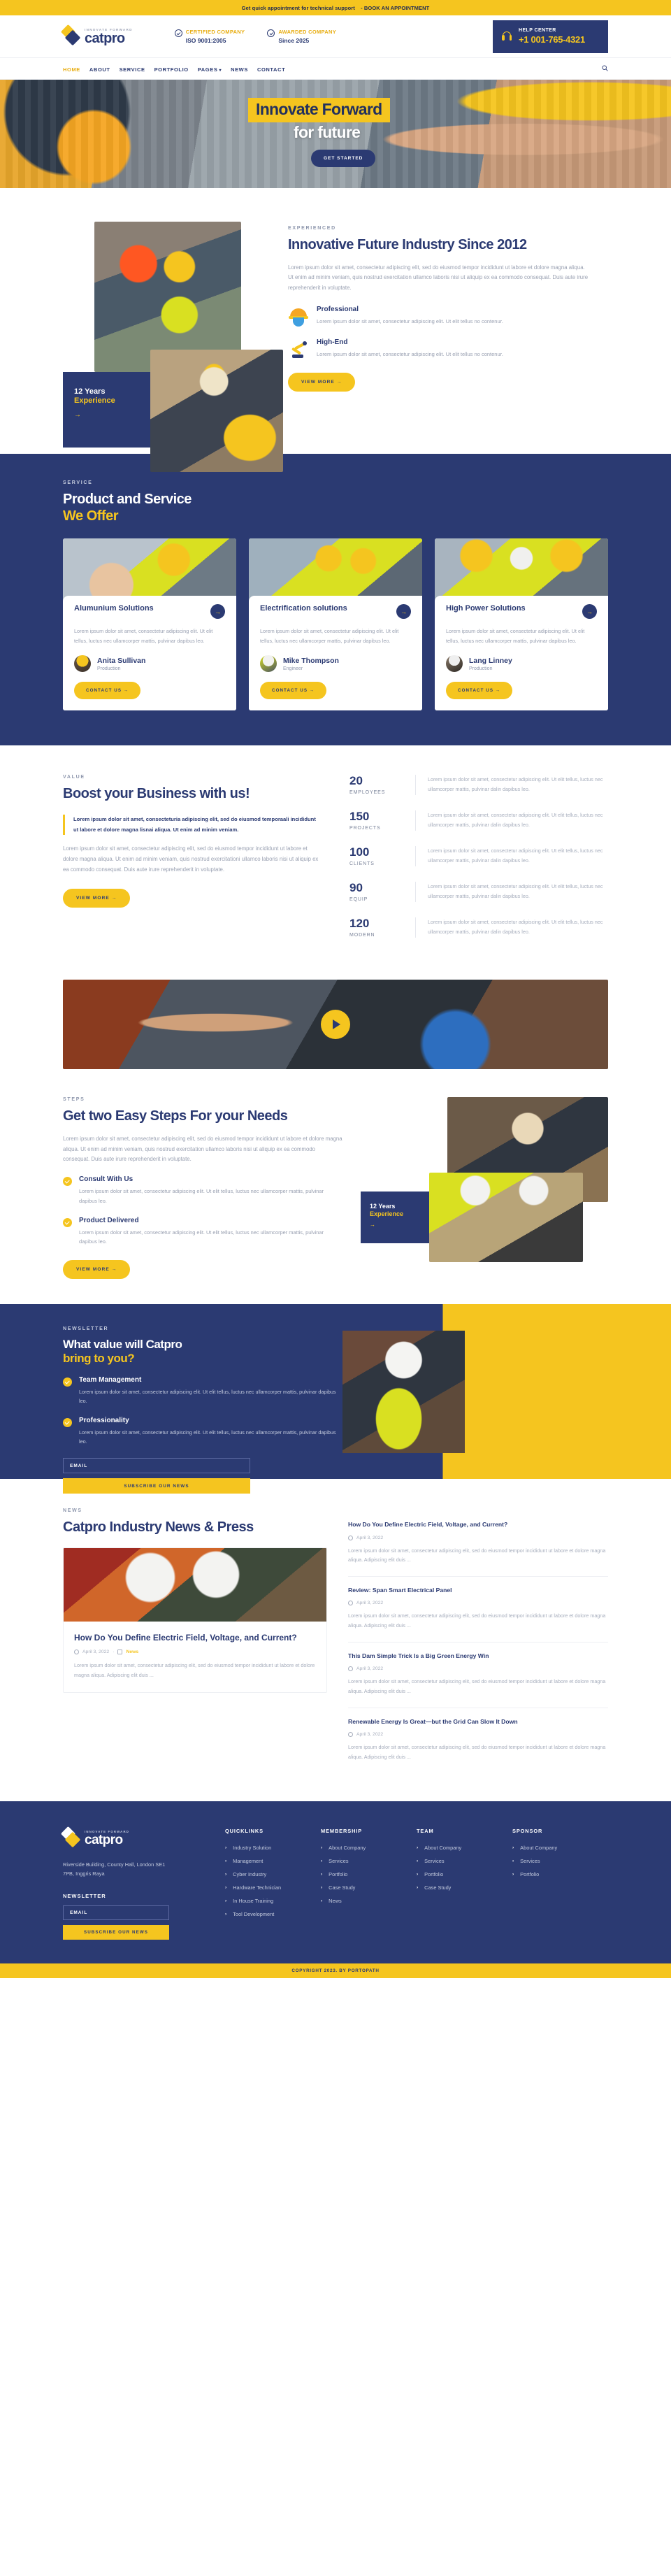 This screenshot has width=671, height=2576. I want to click on feature-title: High-End, so click(333, 342).